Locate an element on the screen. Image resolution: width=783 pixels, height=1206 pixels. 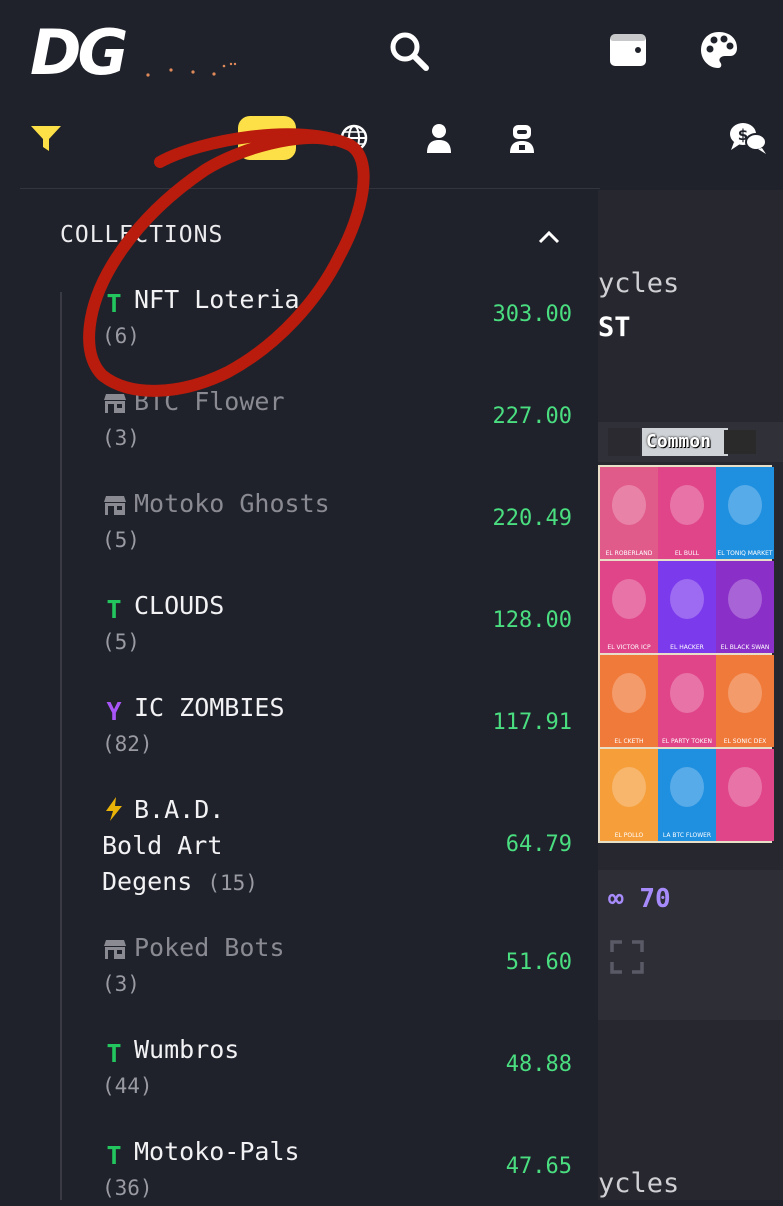
user-icon is located at coordinates (439, 138).